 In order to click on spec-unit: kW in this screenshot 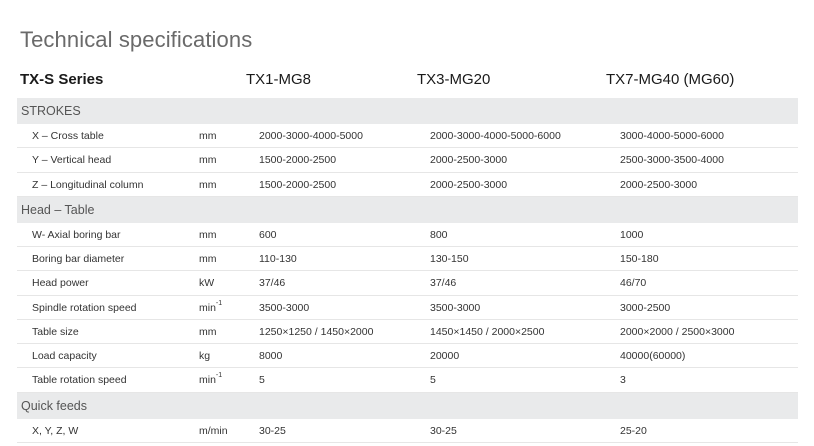, I will do `click(206, 283)`.